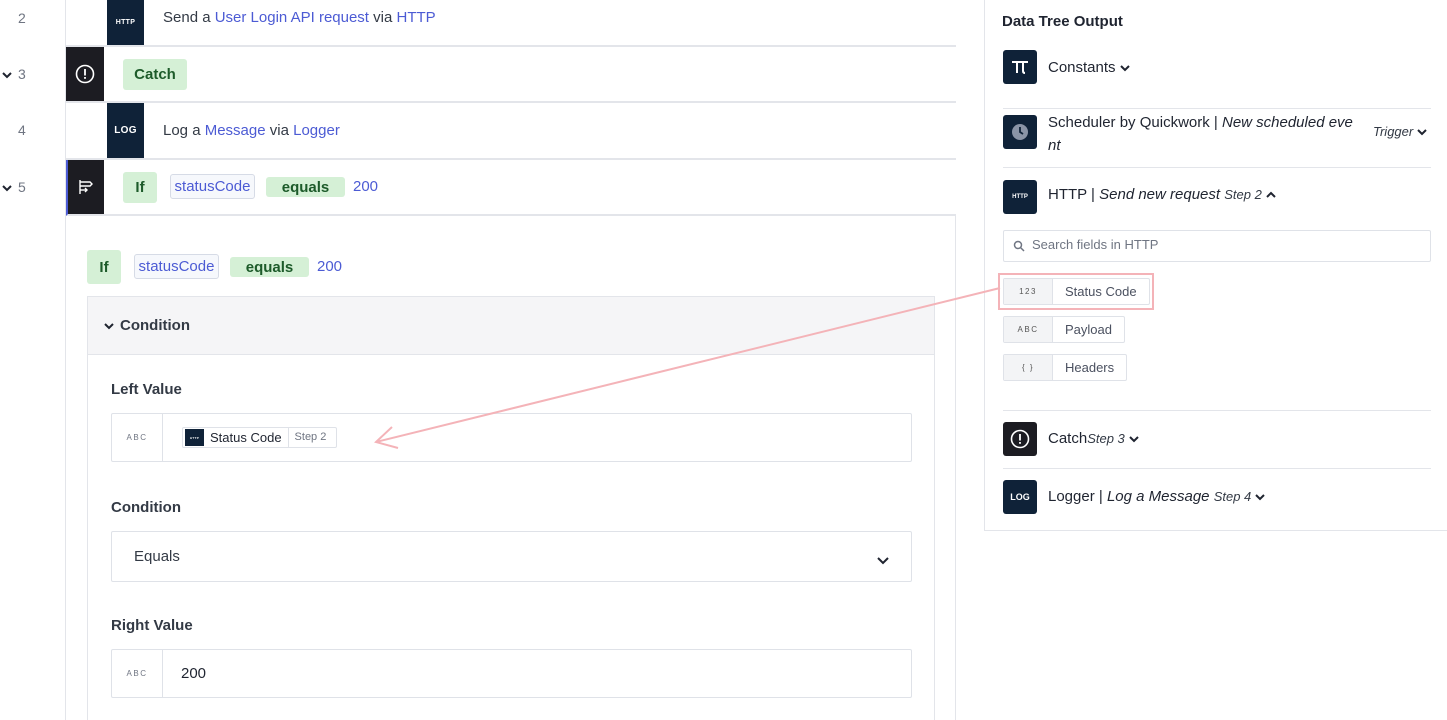 The height and width of the screenshot is (720, 1447). I want to click on search-fields-input, so click(1217, 246).